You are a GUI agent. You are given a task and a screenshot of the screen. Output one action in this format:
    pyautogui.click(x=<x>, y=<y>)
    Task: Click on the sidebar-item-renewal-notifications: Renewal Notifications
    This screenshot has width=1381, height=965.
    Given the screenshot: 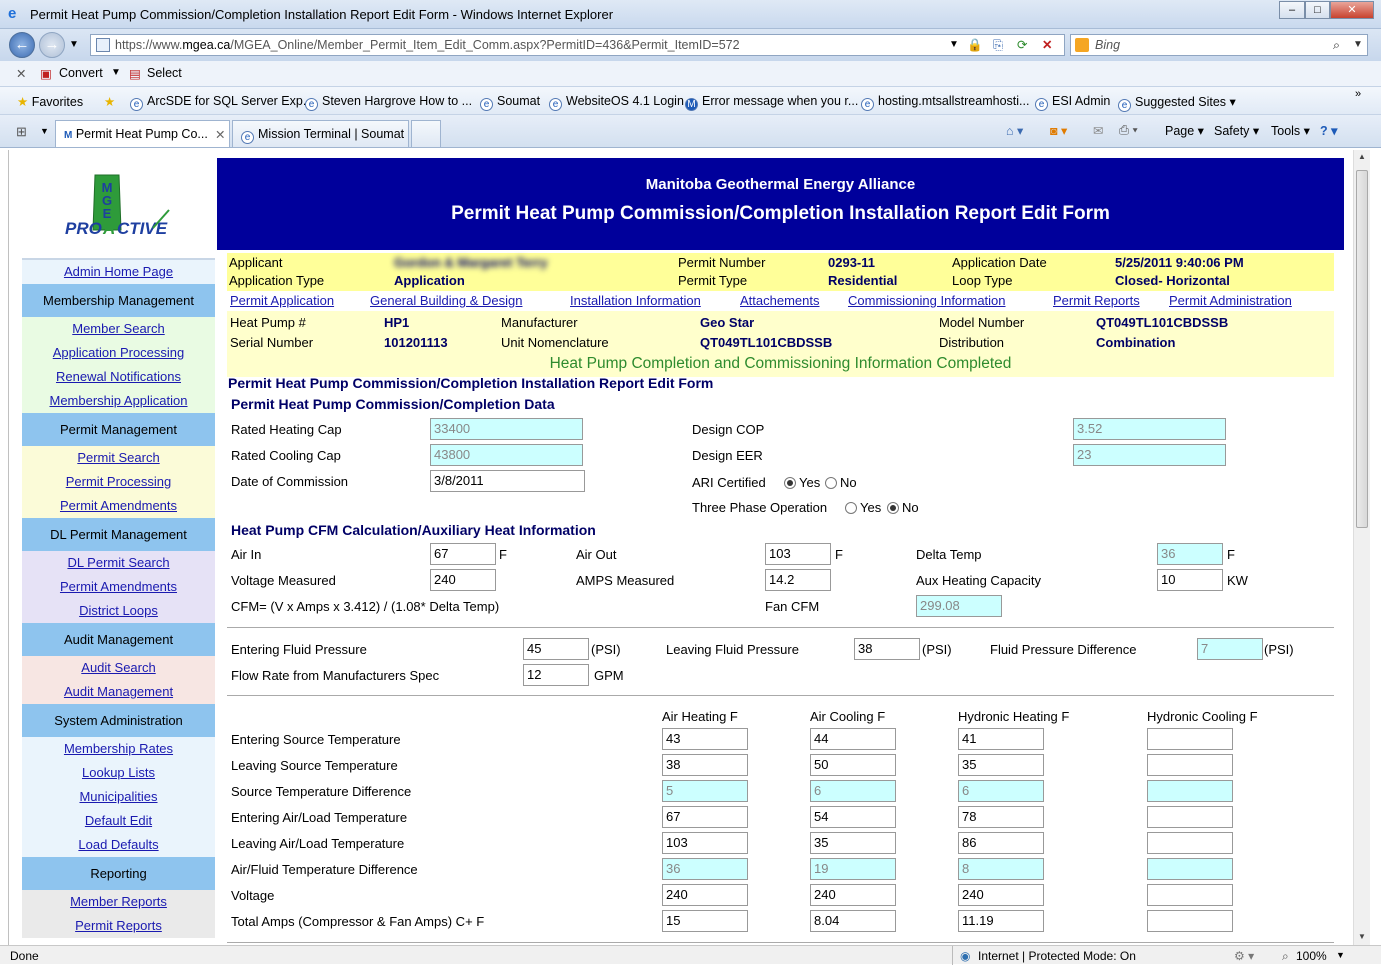 What is the action you would take?
    pyautogui.click(x=118, y=377)
    